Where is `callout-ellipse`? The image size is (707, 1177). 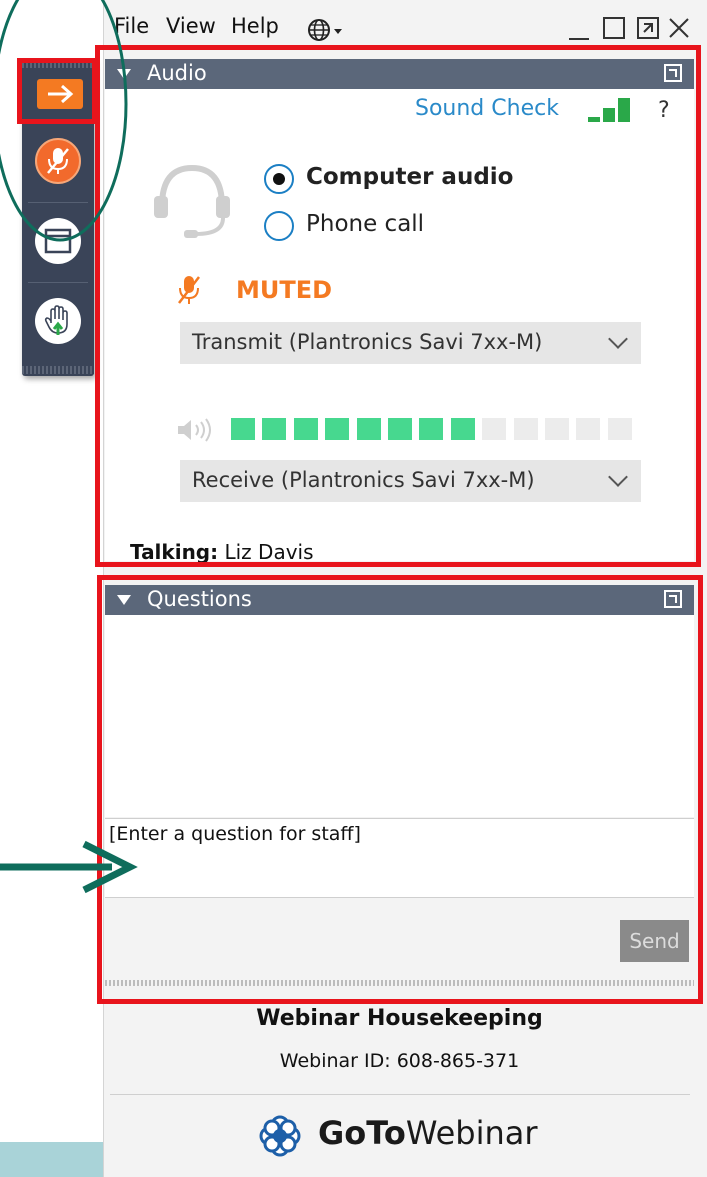
callout-ellipse is located at coordinates (64, 121).